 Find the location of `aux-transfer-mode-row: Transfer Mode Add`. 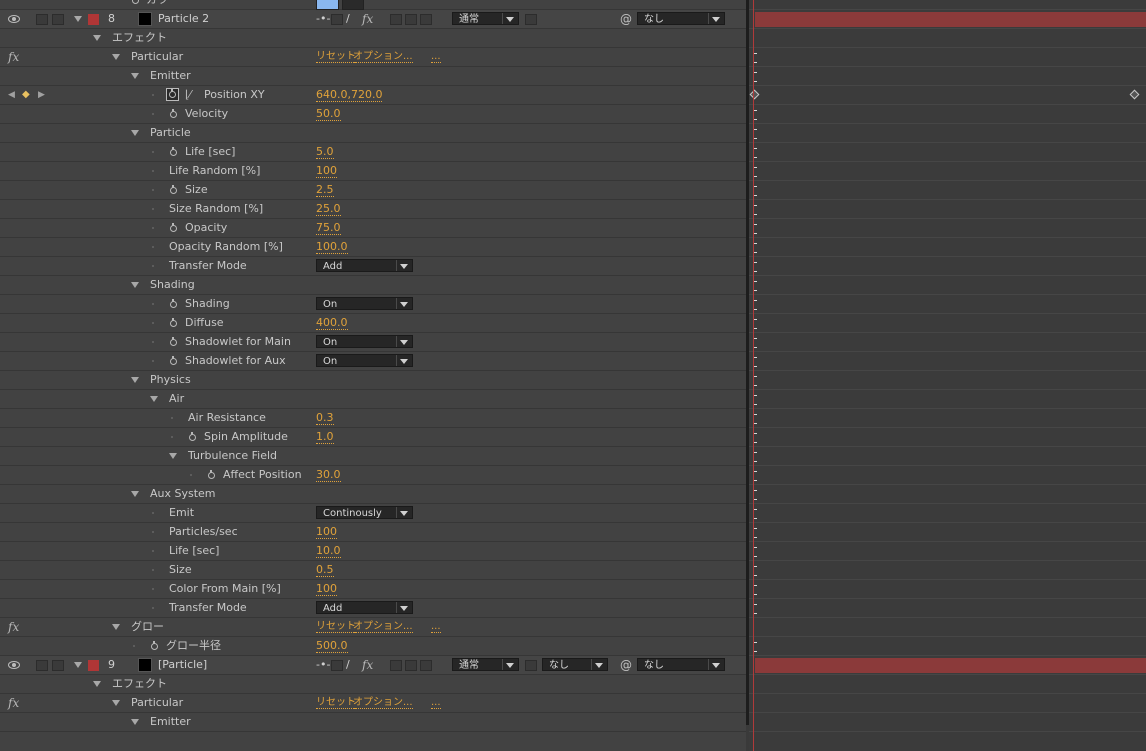

aux-transfer-mode-row: Transfer Mode Add is located at coordinates (373, 608).